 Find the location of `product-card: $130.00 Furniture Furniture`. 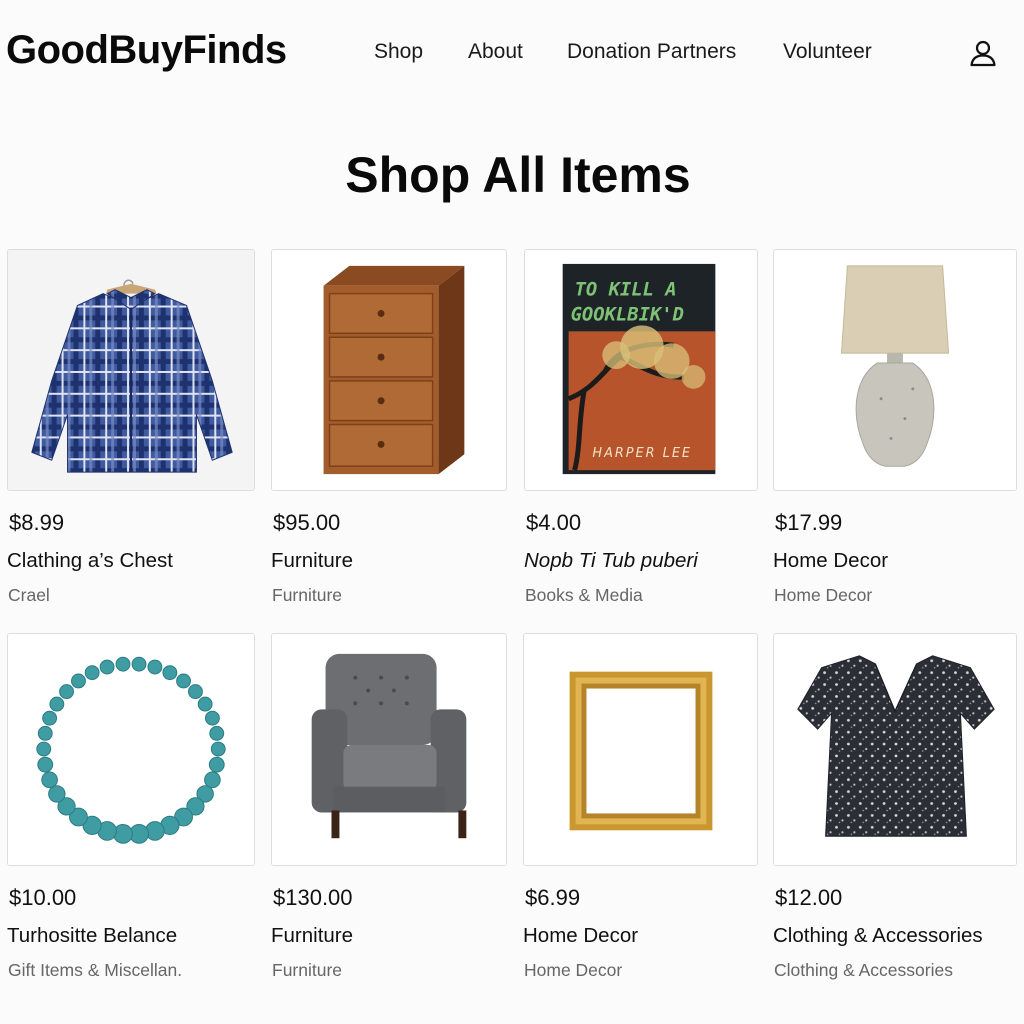

product-card: $130.00 Furniture Furniture is located at coordinates (389, 813).